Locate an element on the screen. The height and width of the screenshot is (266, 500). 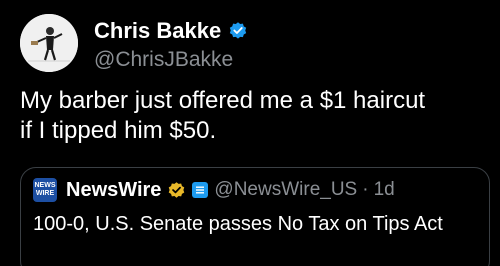
gold-verified-badge-icon is located at coordinates (176, 190).